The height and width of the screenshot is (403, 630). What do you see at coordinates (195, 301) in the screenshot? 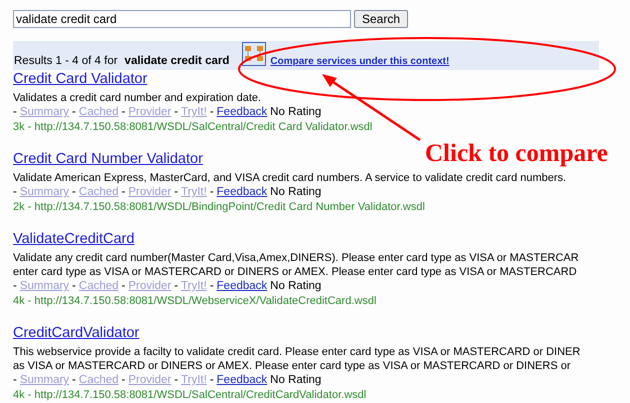
I see `result-url: 4k - http://134.7.150.58:8081/WSDL/WebserviceX/ValidateCreditCard.wsdl` at bounding box center [195, 301].